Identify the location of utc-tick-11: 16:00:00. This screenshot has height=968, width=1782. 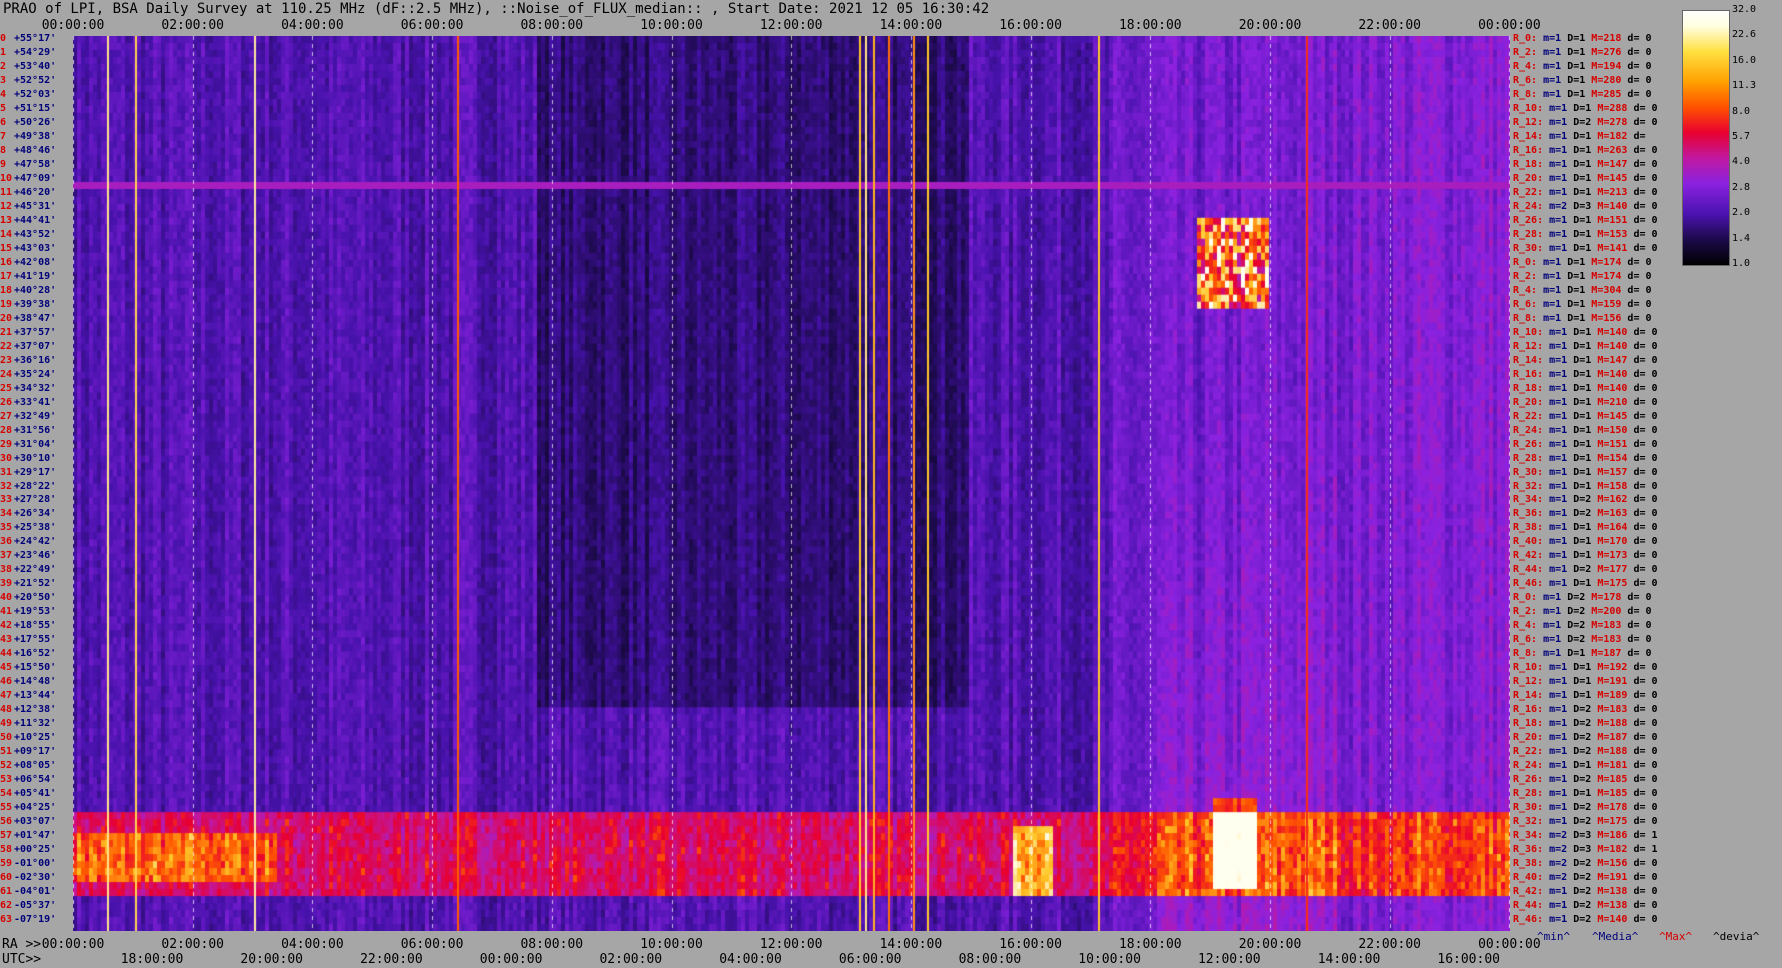
(1468, 959).